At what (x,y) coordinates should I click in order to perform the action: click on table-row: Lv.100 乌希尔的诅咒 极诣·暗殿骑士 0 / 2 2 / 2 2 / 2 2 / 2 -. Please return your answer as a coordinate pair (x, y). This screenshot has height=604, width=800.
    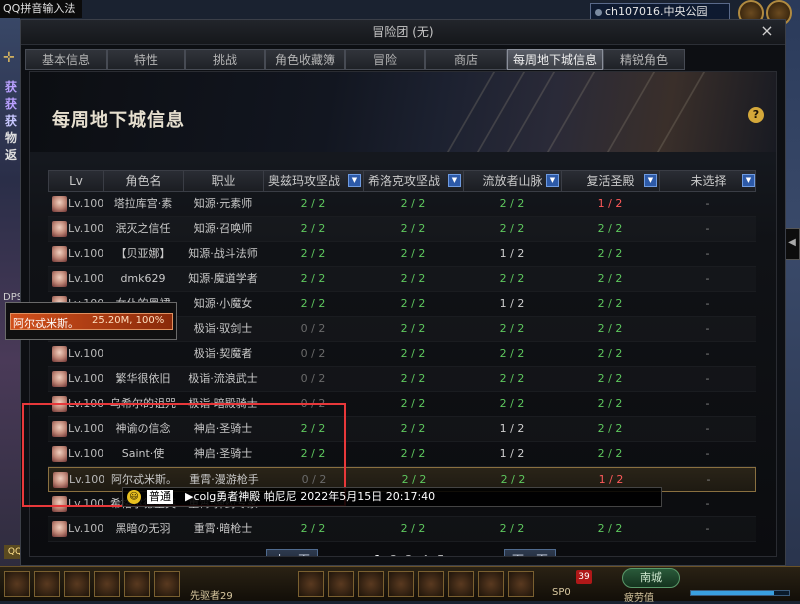
    Looking at the image, I should click on (402, 404).